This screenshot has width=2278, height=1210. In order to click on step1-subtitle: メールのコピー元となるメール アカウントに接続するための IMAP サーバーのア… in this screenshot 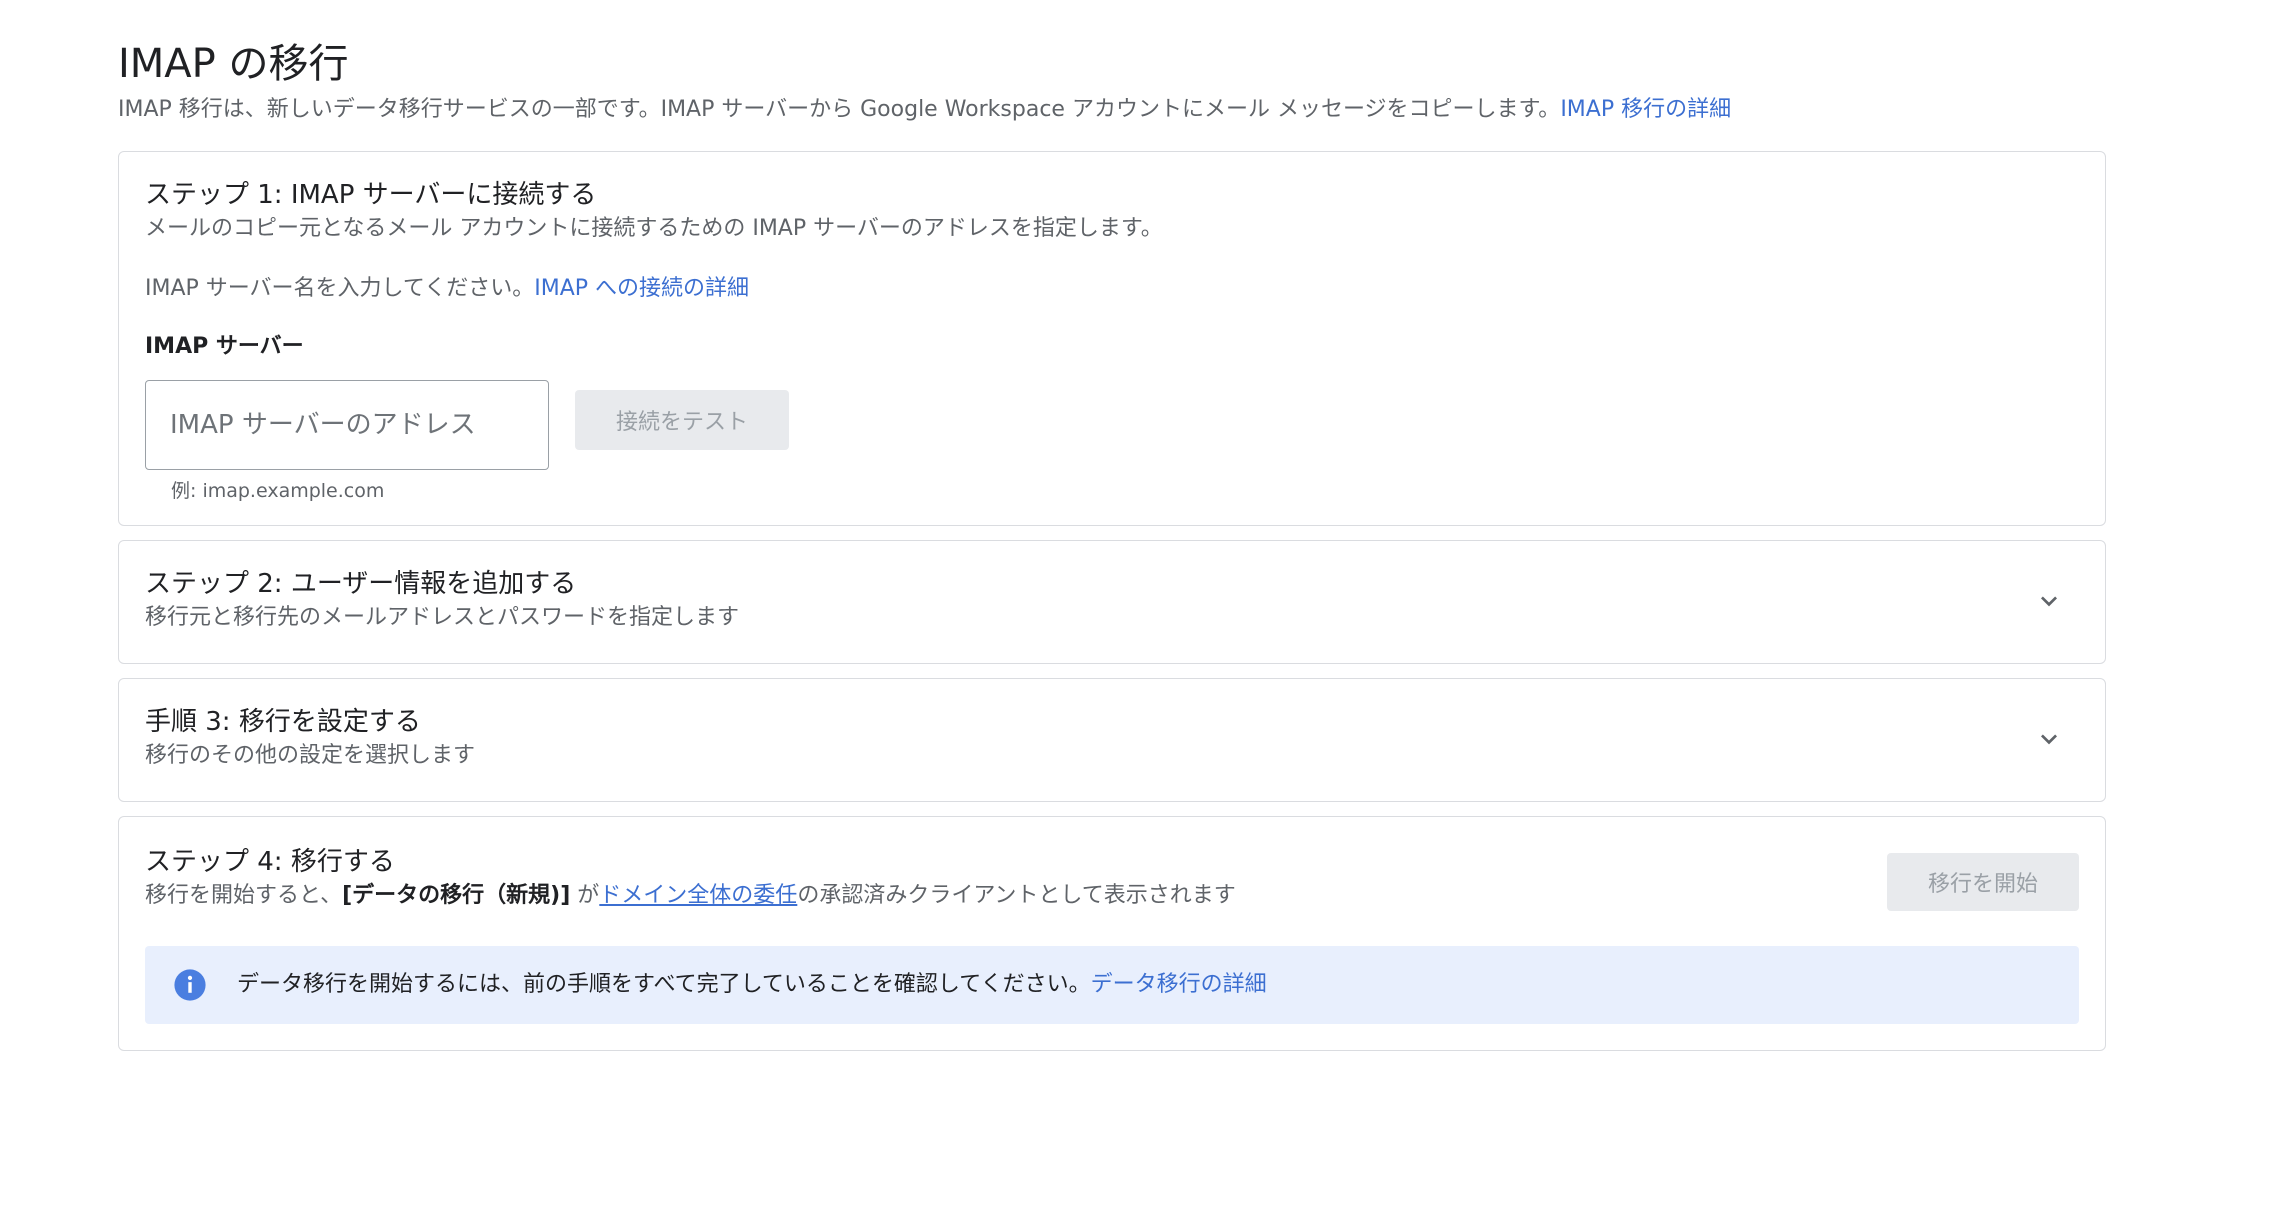, I will do `click(654, 228)`.